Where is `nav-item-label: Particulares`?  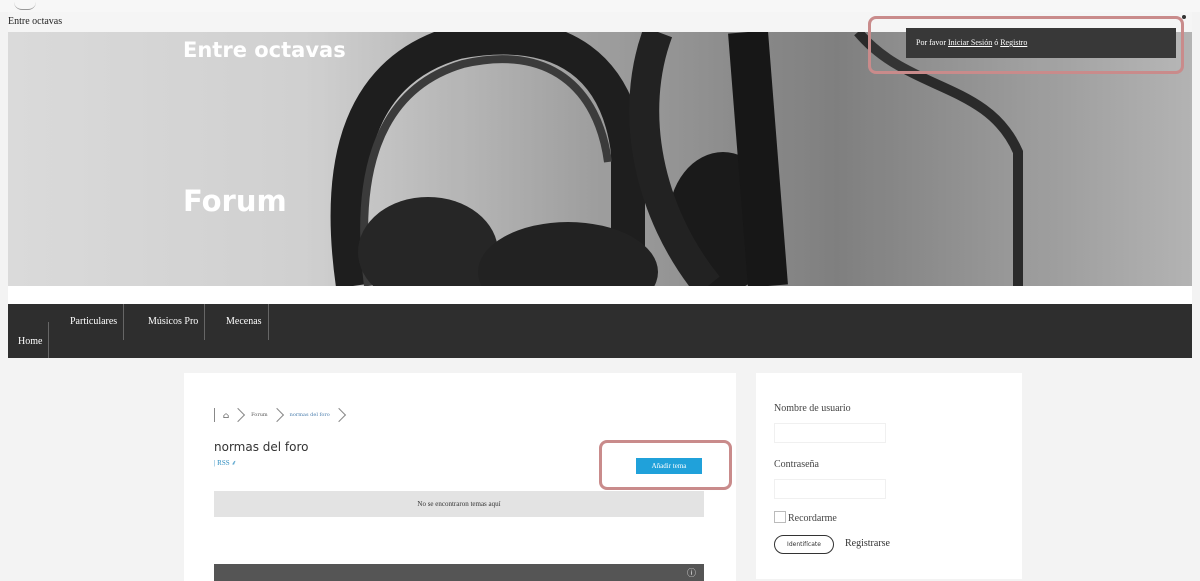 nav-item-label: Particulares is located at coordinates (94, 321).